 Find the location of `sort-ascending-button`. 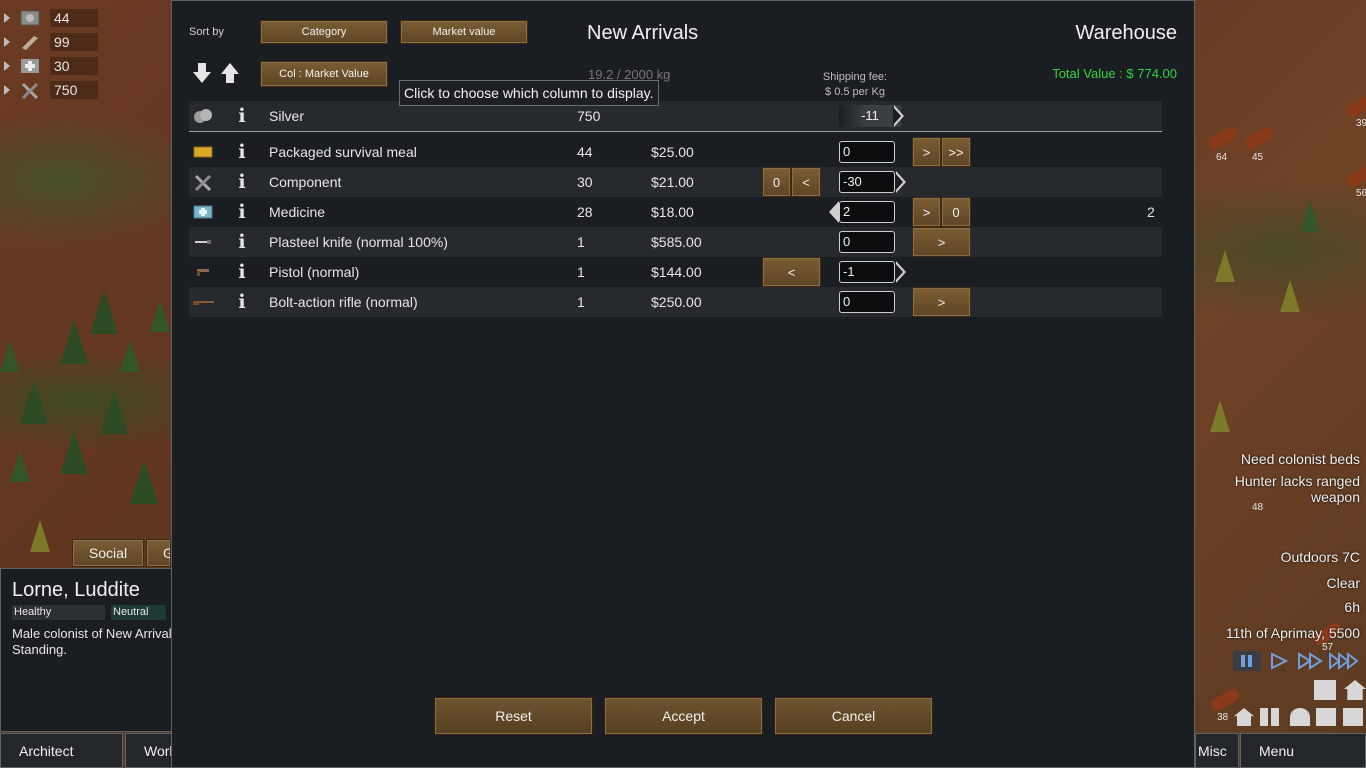

sort-ascending-button is located at coordinates (230, 73).